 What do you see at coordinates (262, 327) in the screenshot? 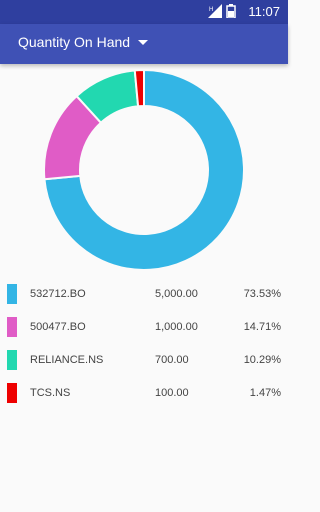
I see `legend-percent: 14.71%` at bounding box center [262, 327].